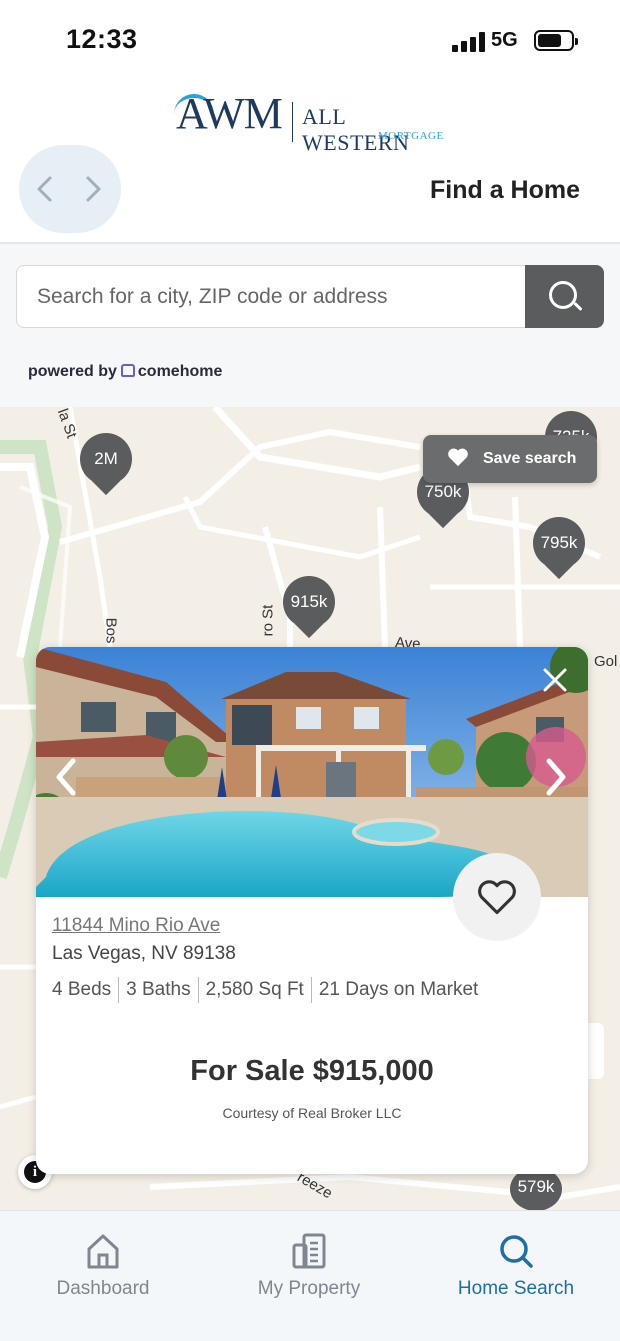  I want to click on save-search-label: Save search, so click(530, 458).